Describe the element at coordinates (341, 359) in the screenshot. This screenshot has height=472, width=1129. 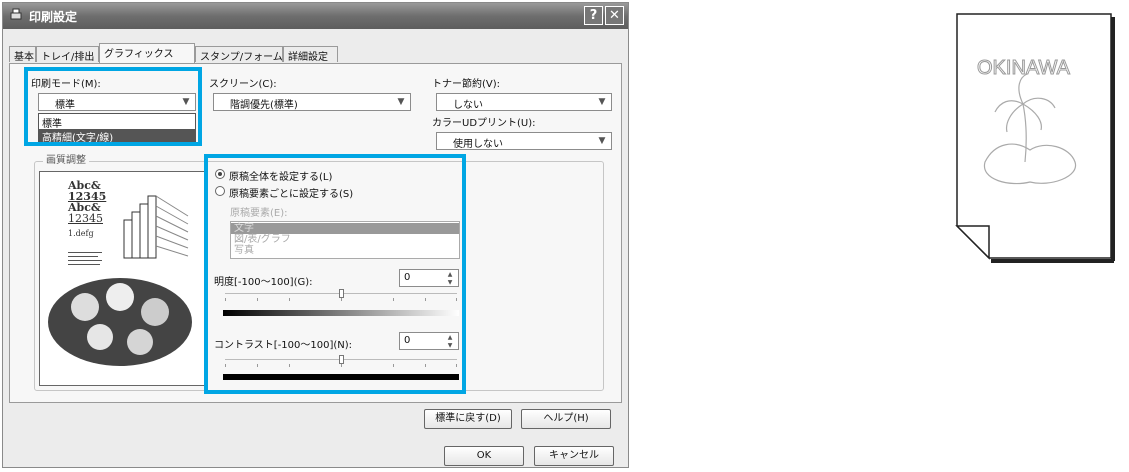
I see `contrast-slider-thumb` at that location.